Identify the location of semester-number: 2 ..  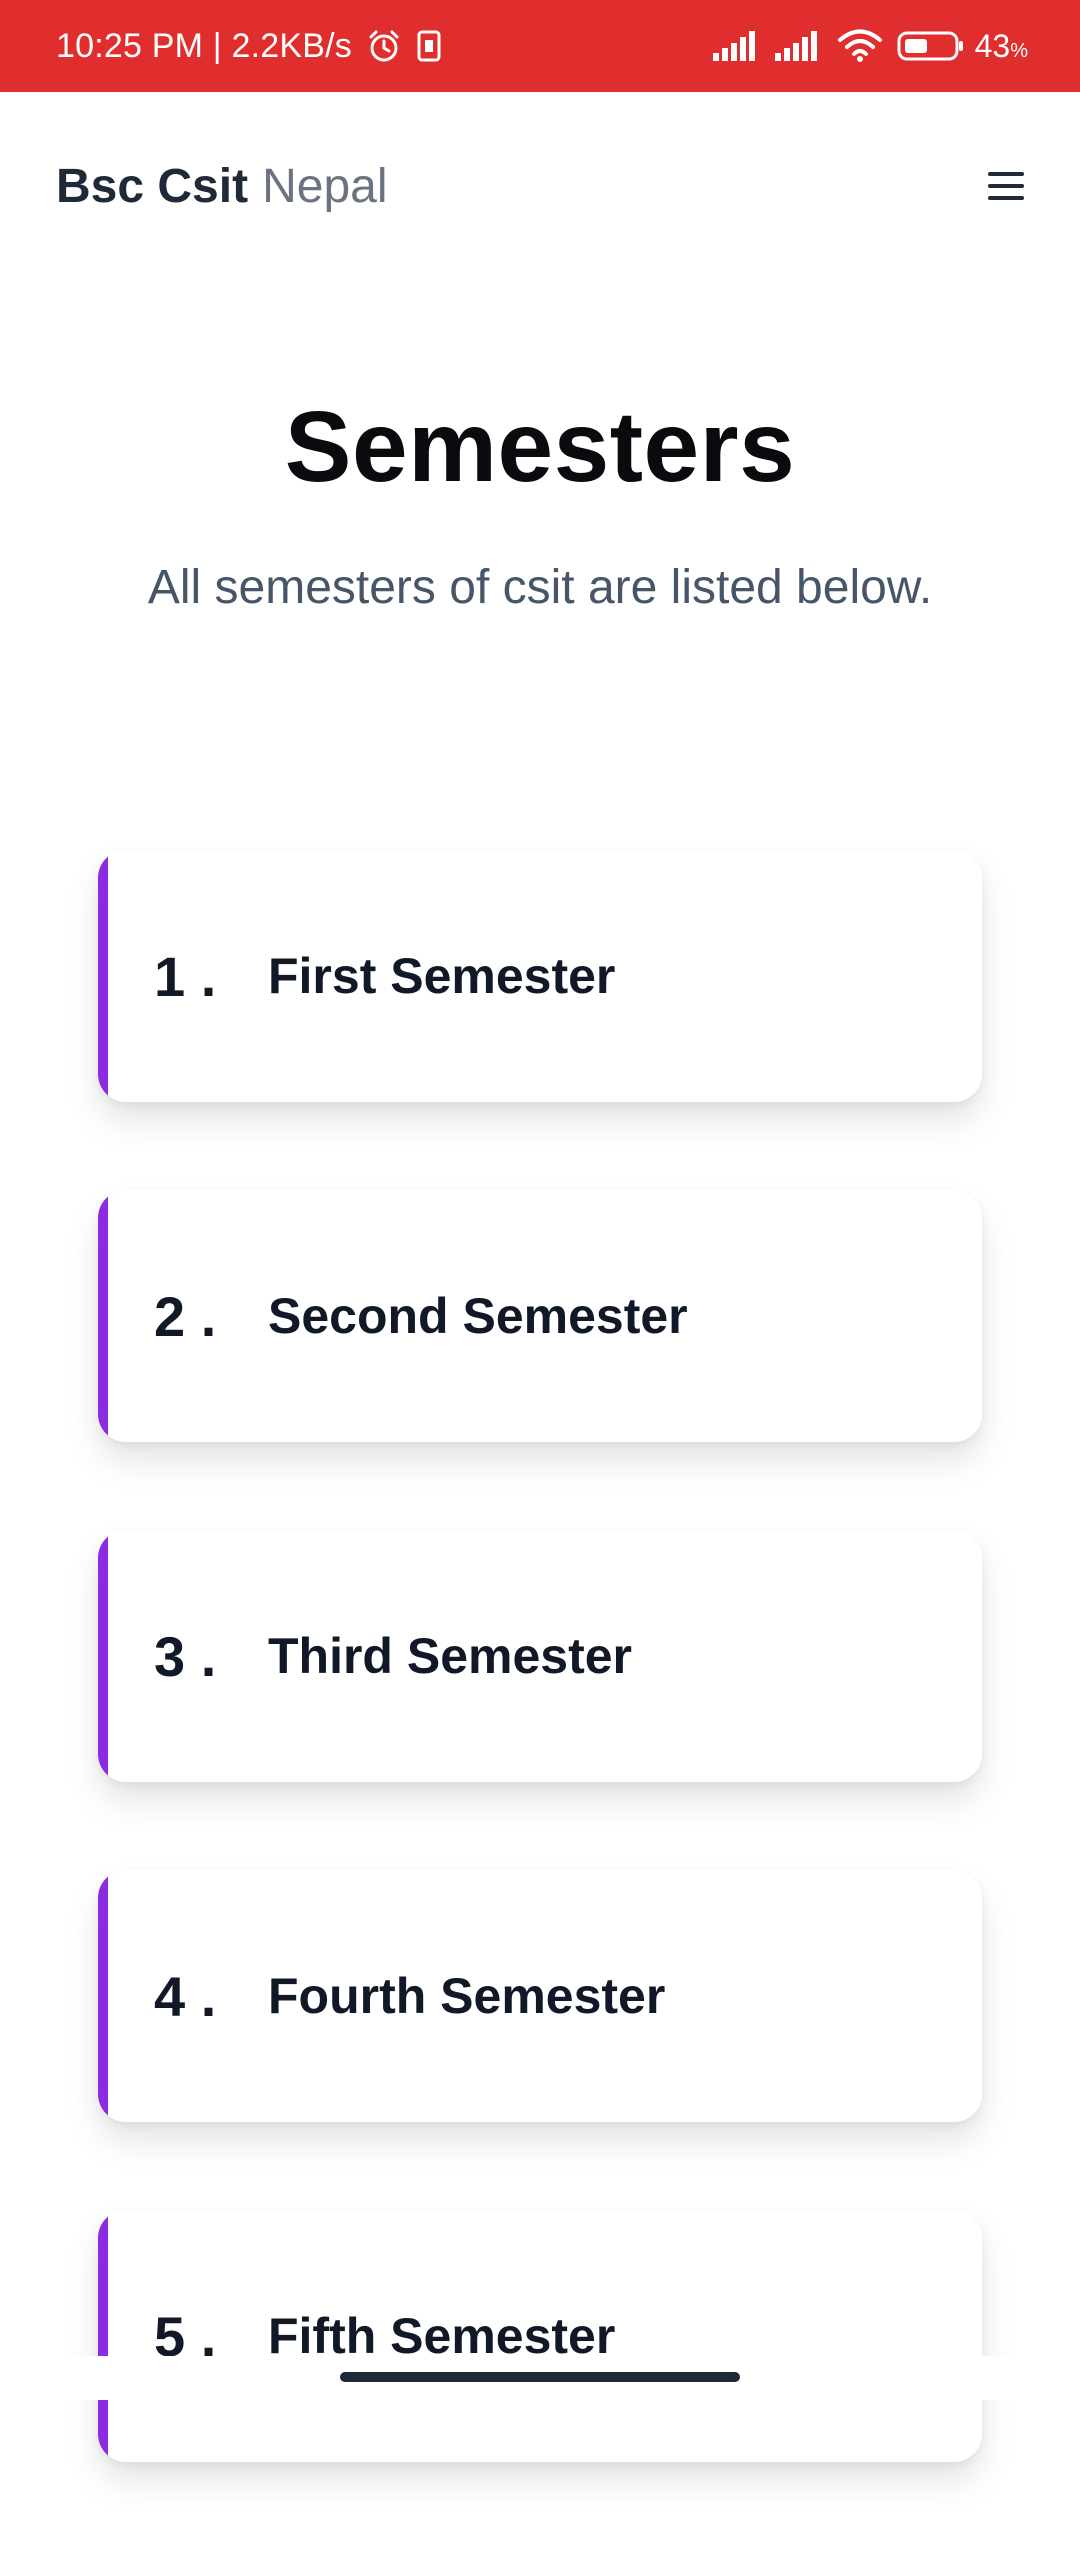
(185, 1316).